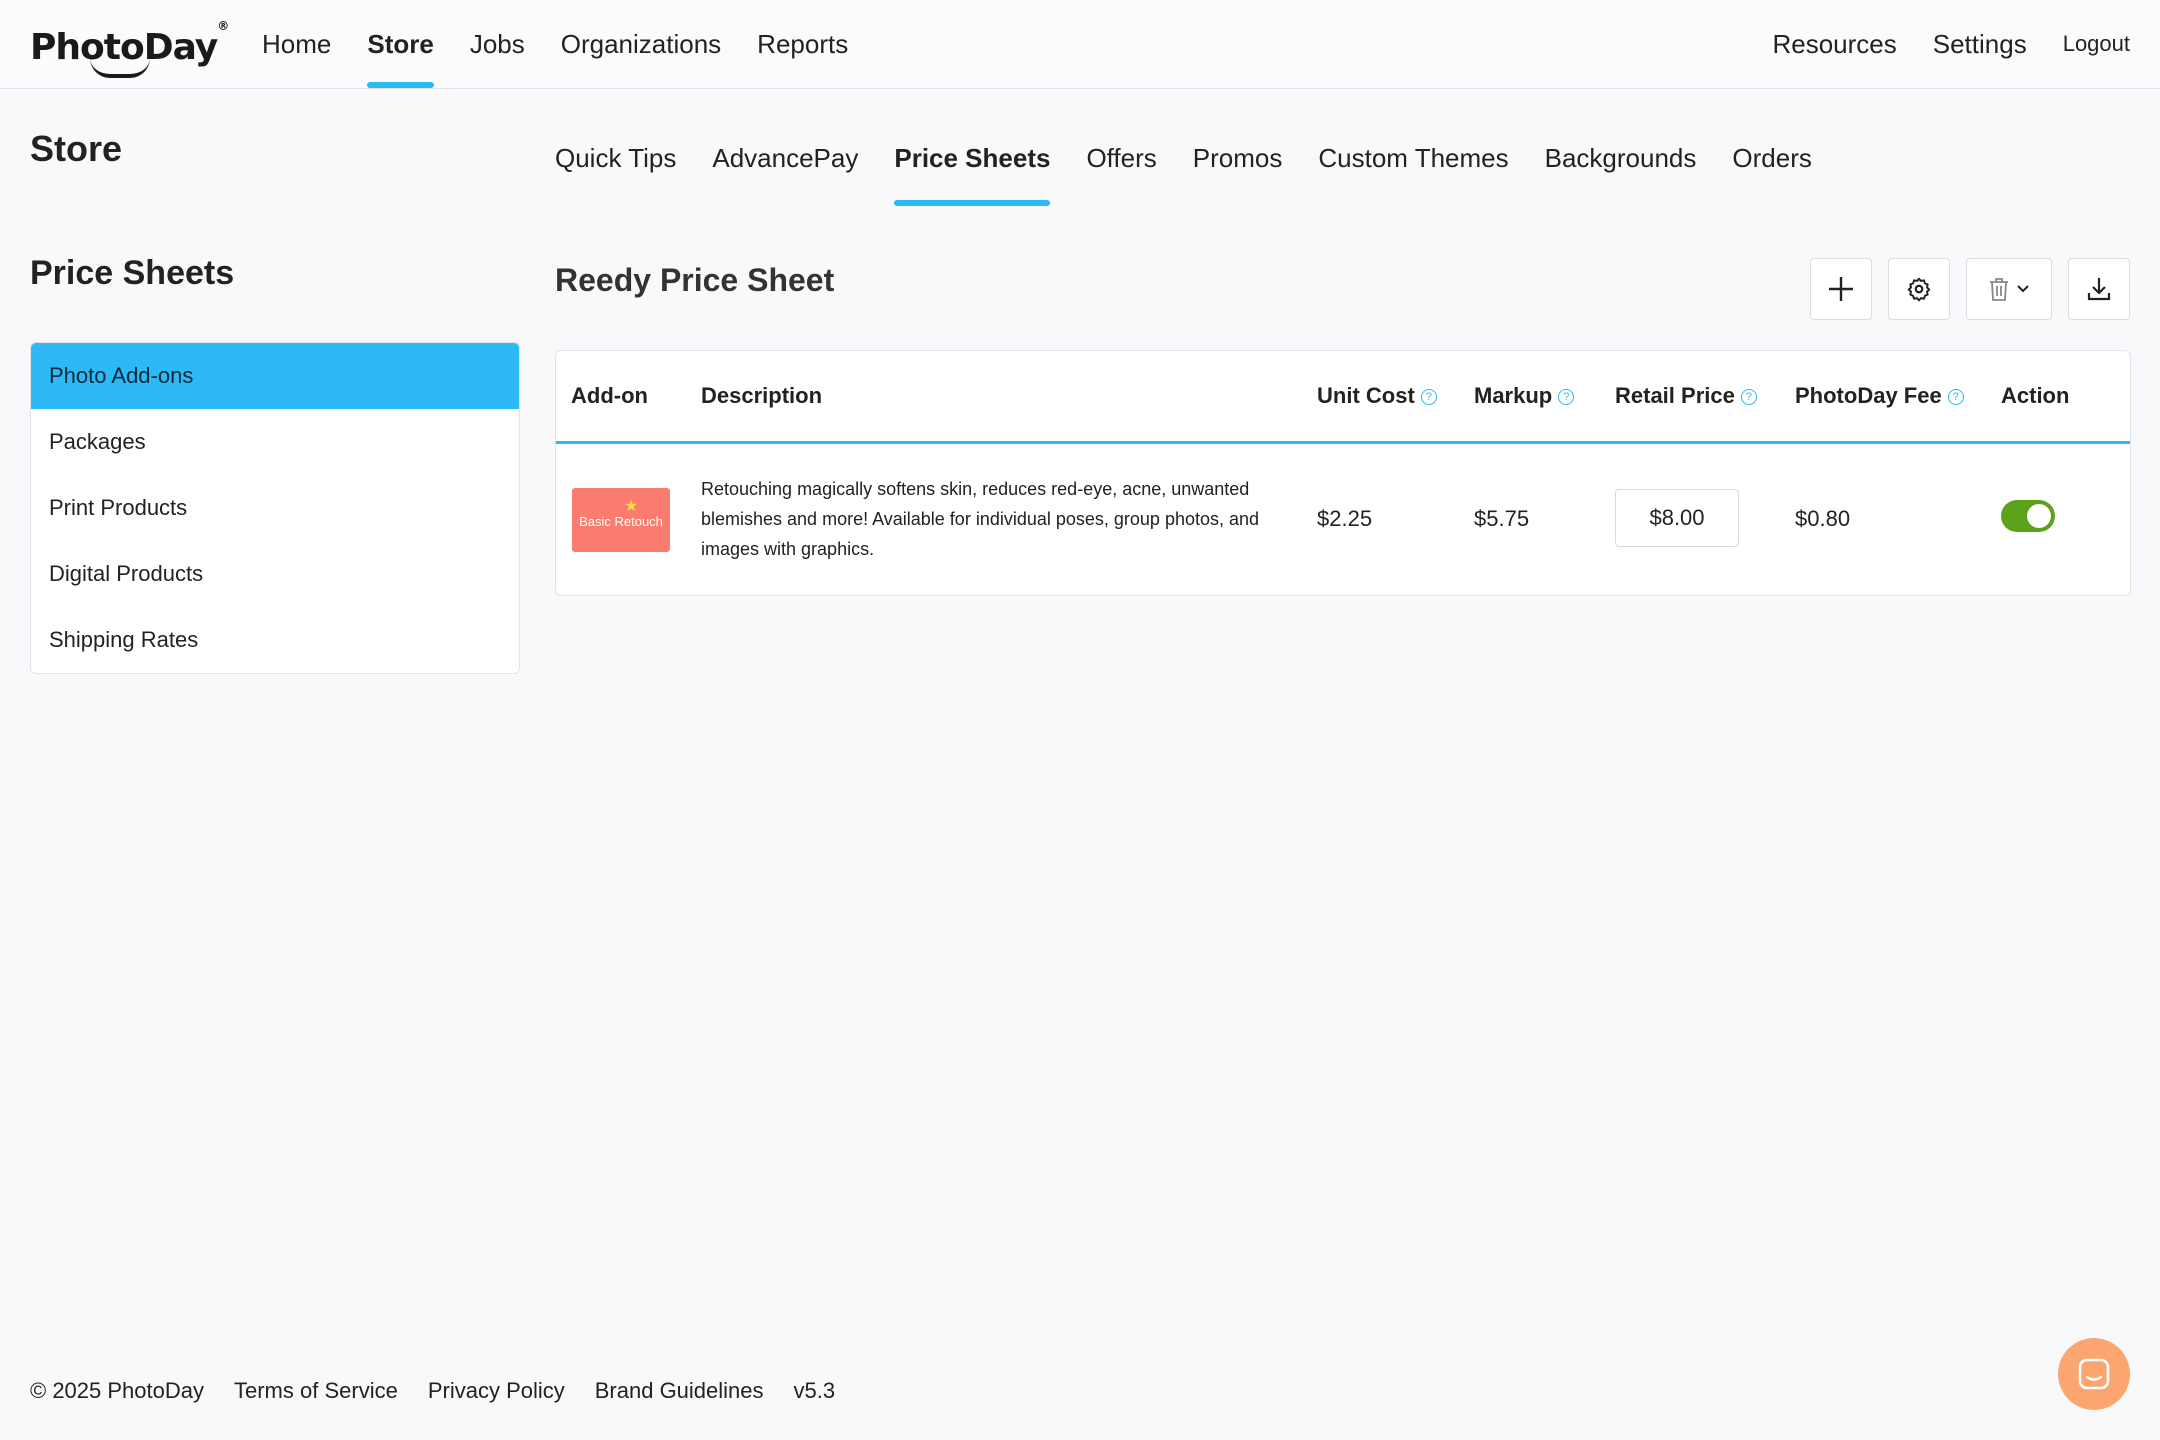  What do you see at coordinates (496, 1391) in the screenshot?
I see `privacy-link: Privacy Policy` at bounding box center [496, 1391].